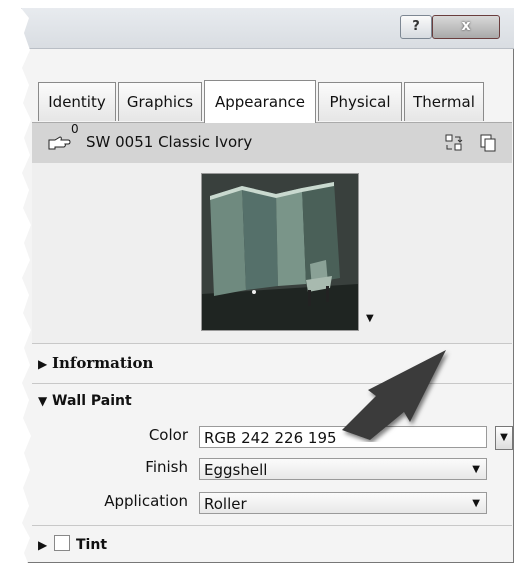 This screenshot has height=567, width=516. I want to click on callout-arrow-icon, so click(402, 396).